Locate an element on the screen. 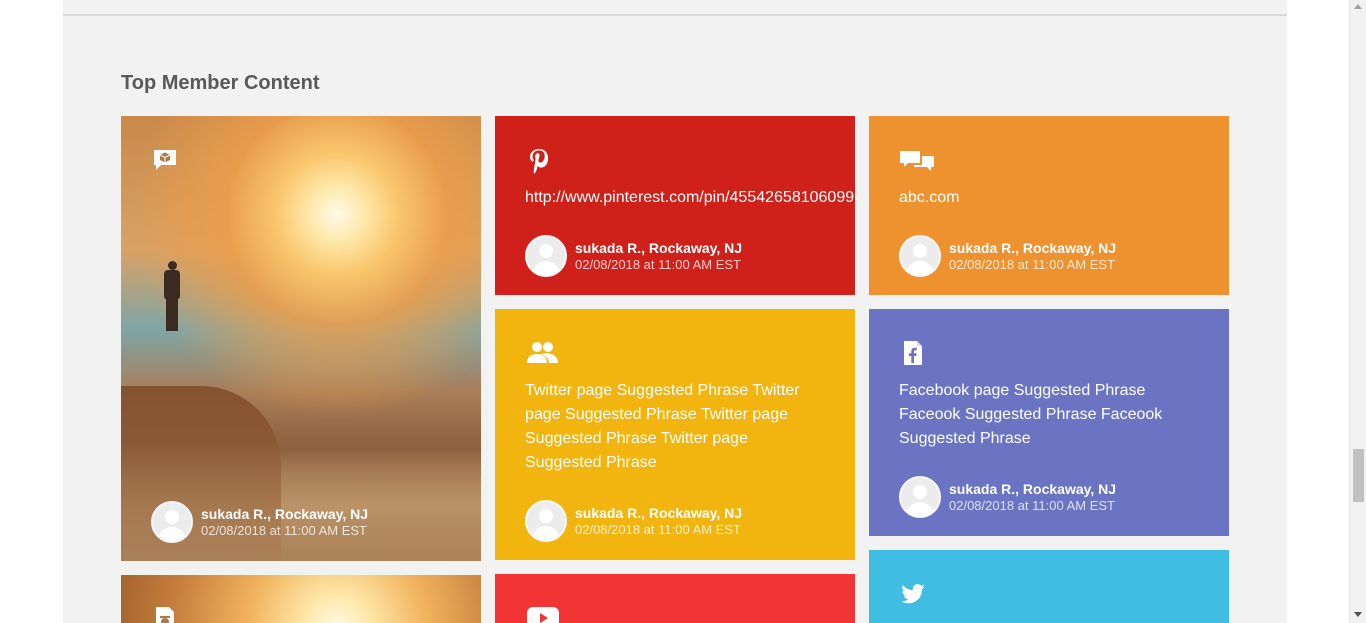 The width and height of the screenshot is (1366, 623). facebook-file-icon is located at coordinates (913, 353).